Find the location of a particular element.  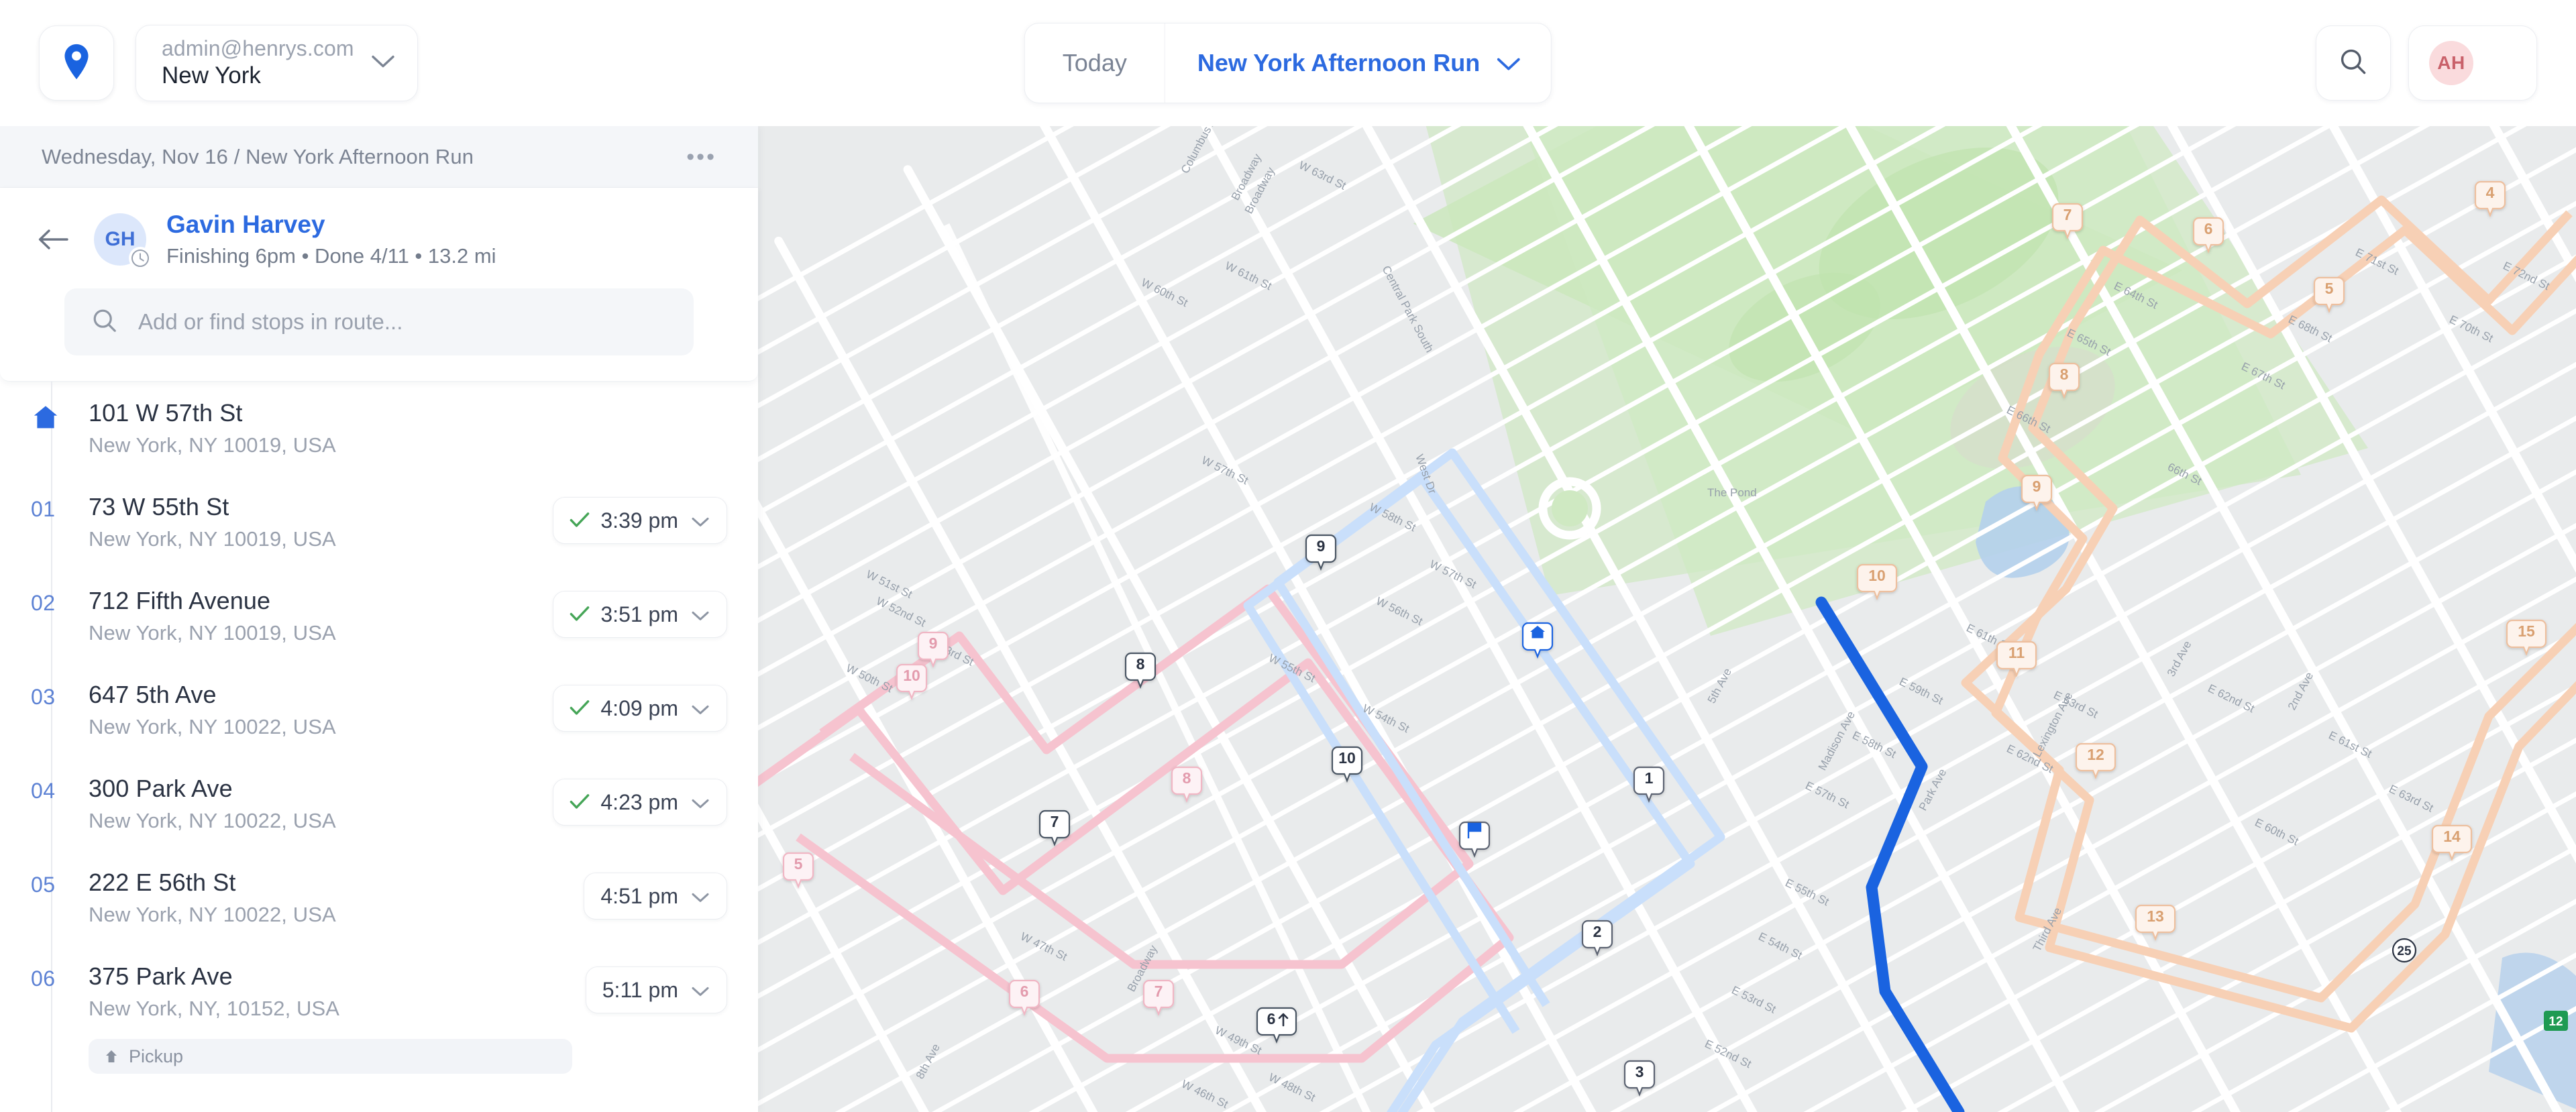

svg-text: 12 is located at coordinates (2555, 1022).